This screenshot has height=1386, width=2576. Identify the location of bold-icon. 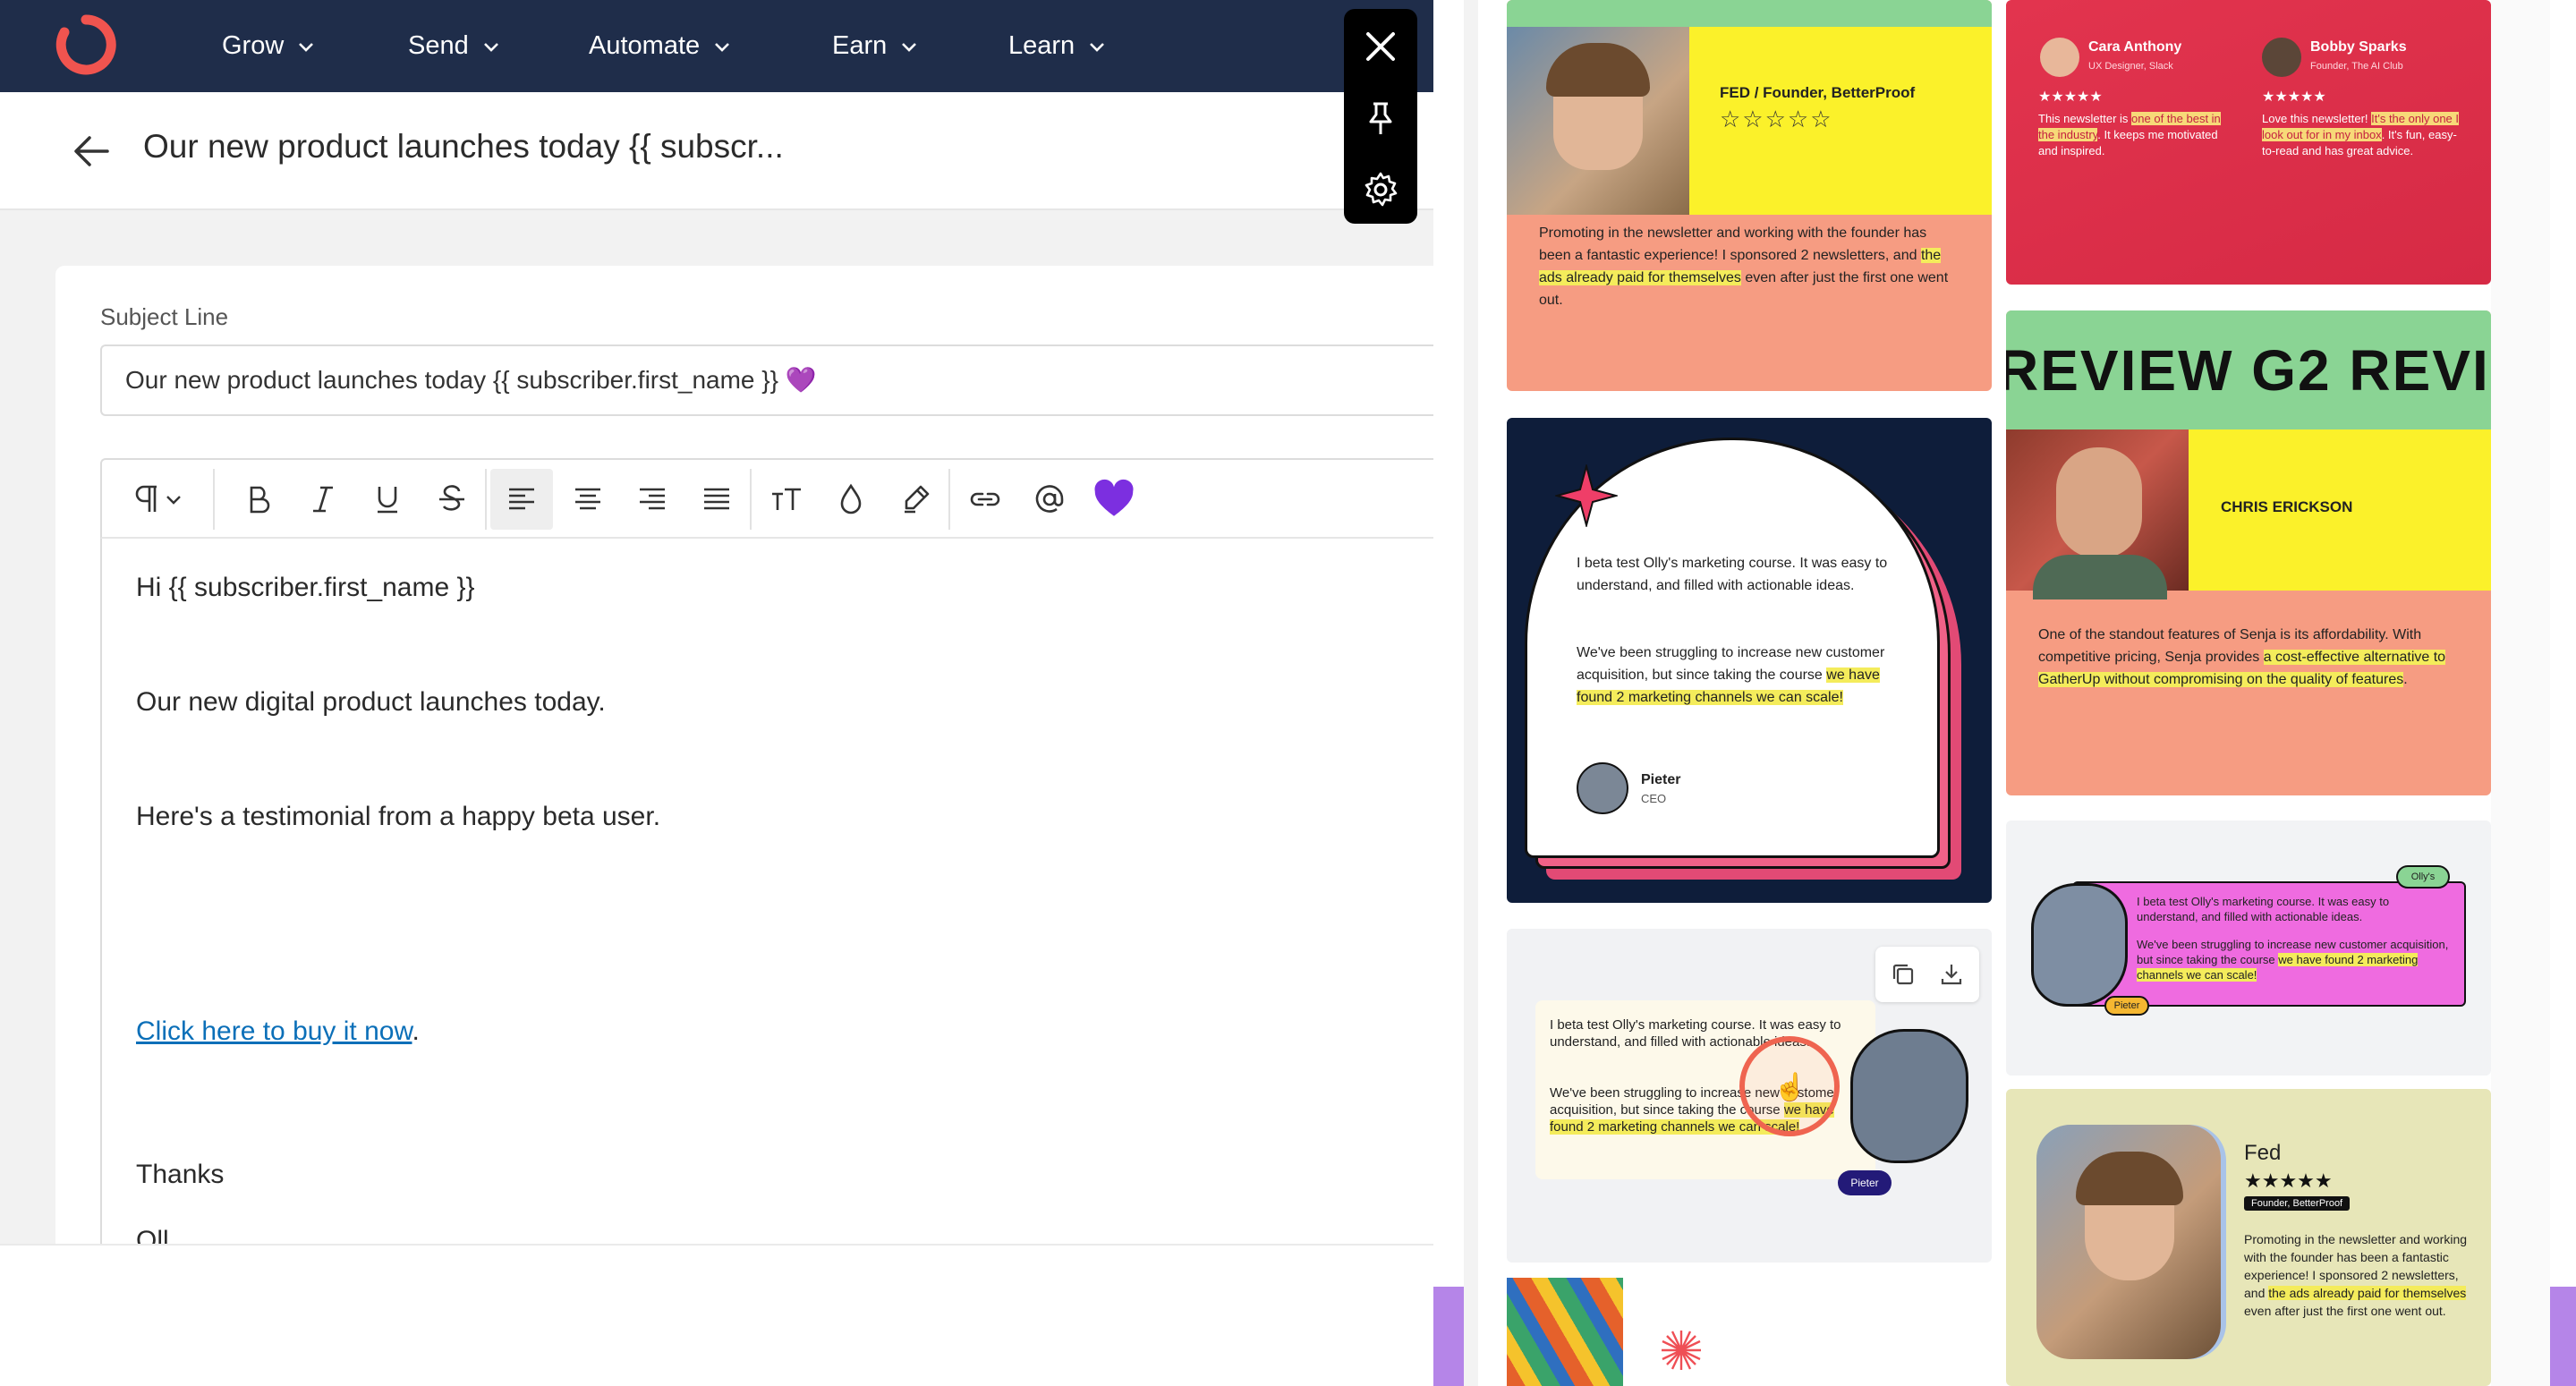
(260, 500).